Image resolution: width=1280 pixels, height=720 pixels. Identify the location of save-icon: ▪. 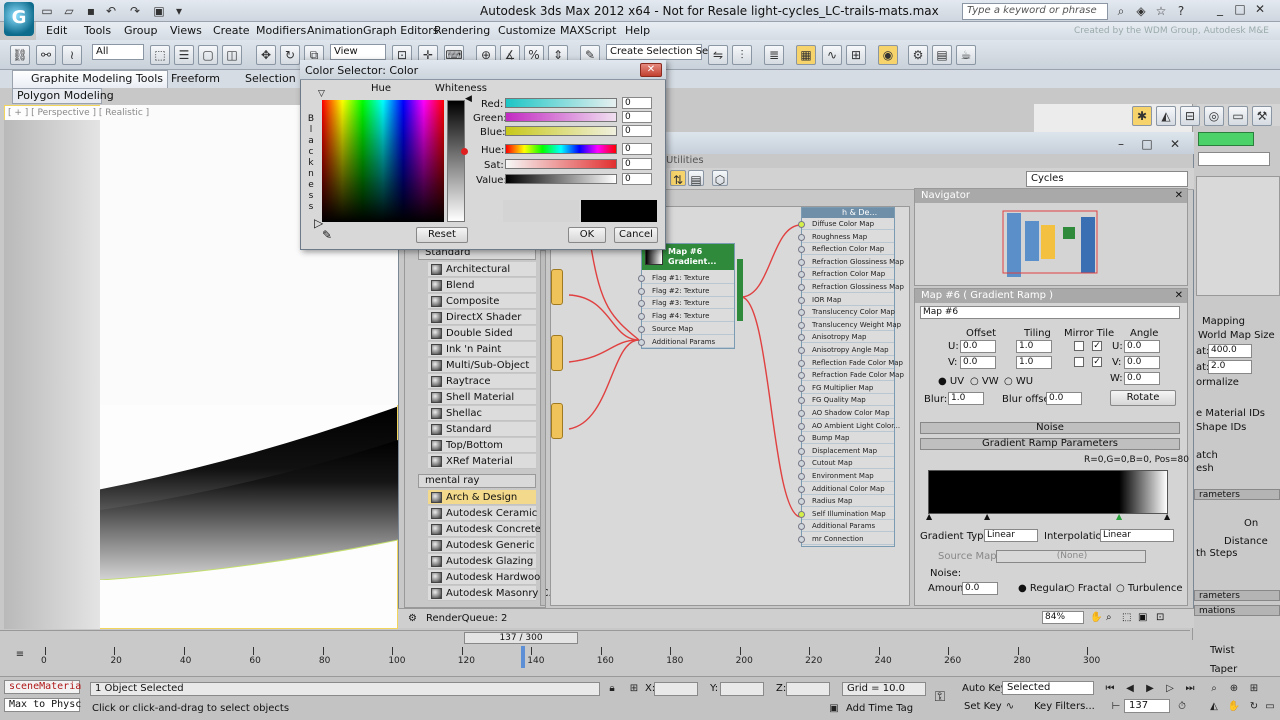
(91, 11).